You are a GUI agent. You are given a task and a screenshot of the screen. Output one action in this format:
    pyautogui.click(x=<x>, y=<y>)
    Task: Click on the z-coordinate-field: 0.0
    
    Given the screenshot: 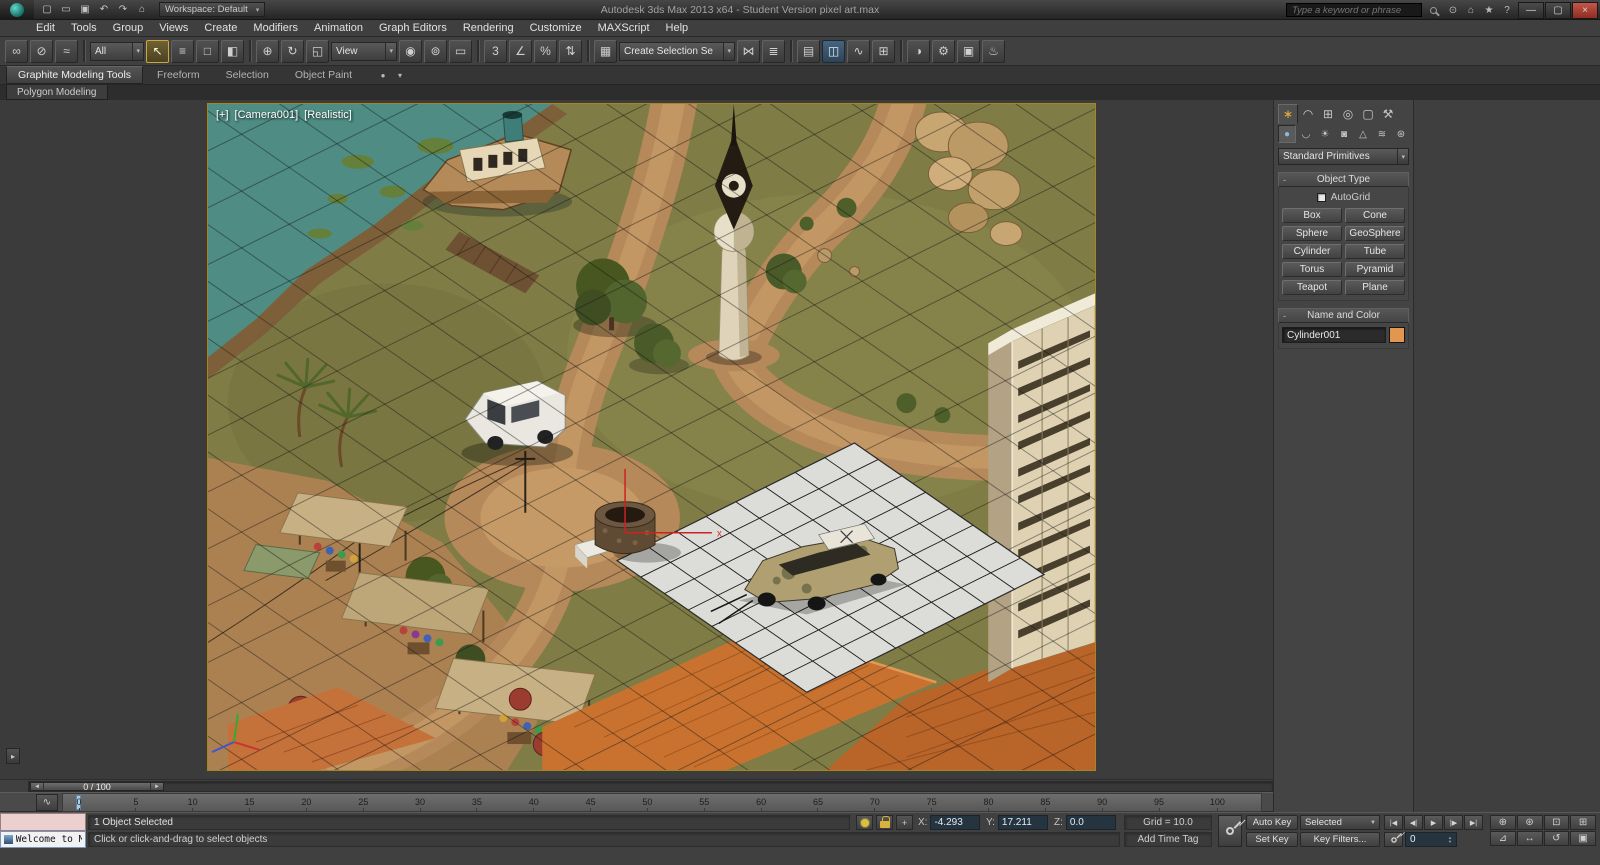 What is the action you would take?
    pyautogui.click(x=1090, y=822)
    